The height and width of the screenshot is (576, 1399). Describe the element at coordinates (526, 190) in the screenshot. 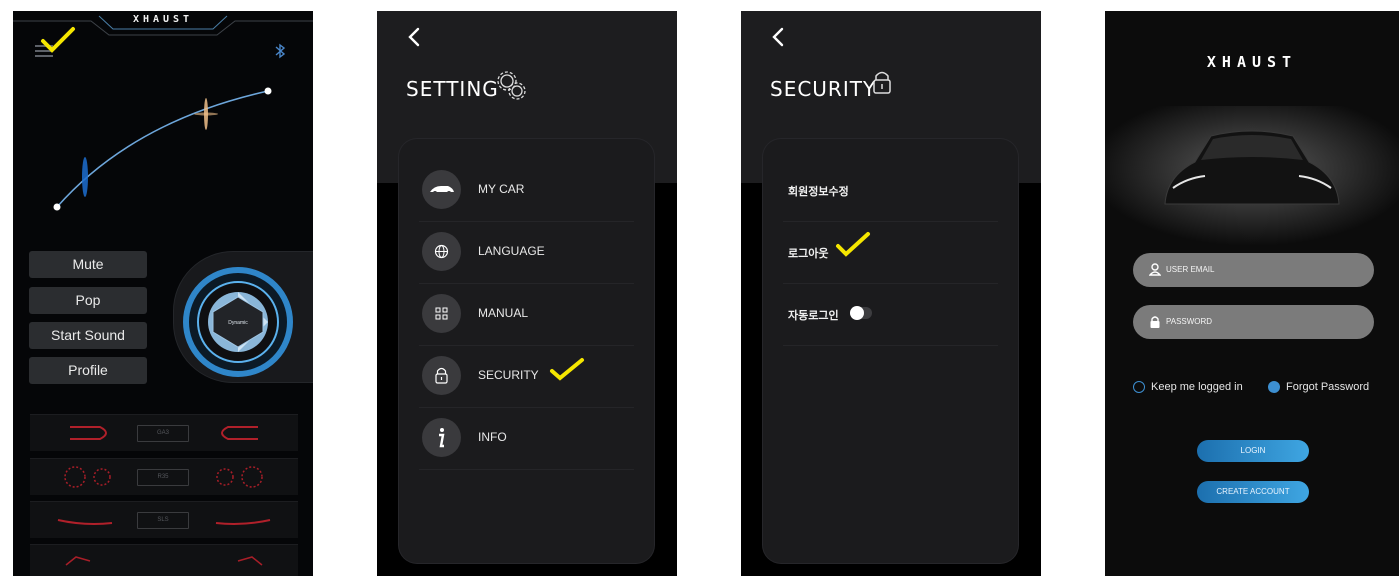

I see `menu-item-my-car: MY CAR` at that location.